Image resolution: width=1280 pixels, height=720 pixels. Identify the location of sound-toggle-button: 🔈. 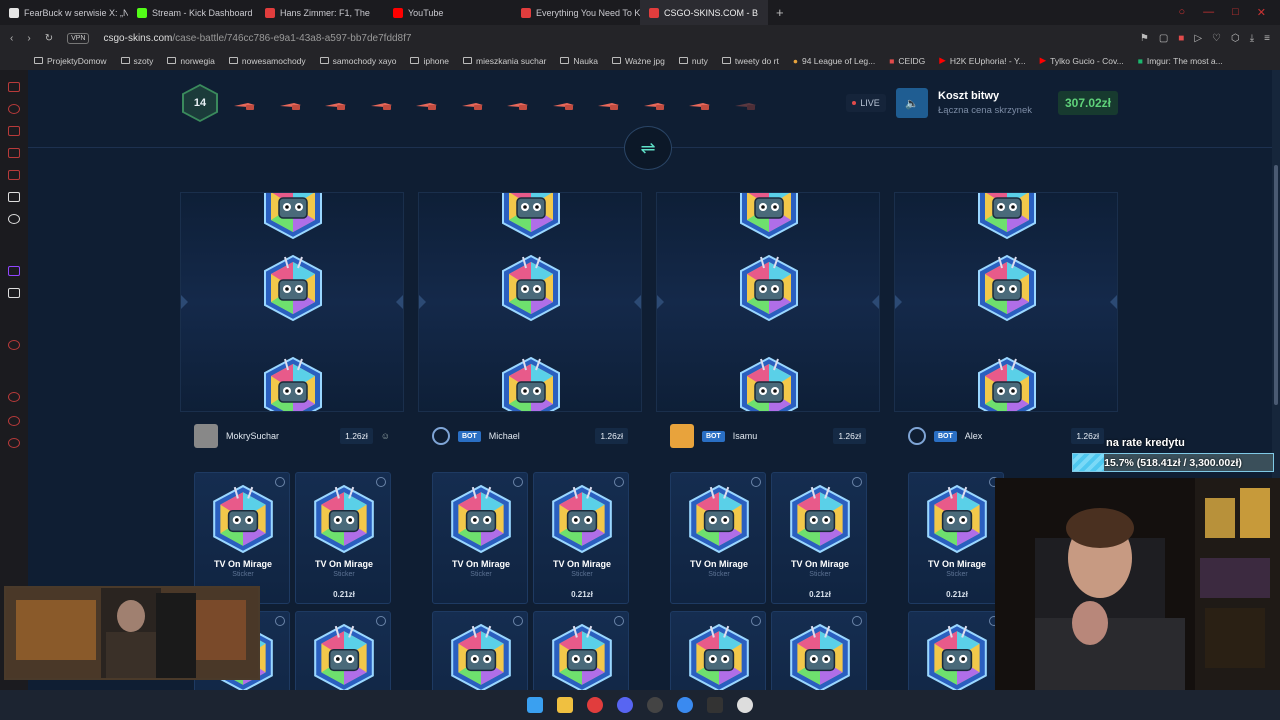
(912, 103).